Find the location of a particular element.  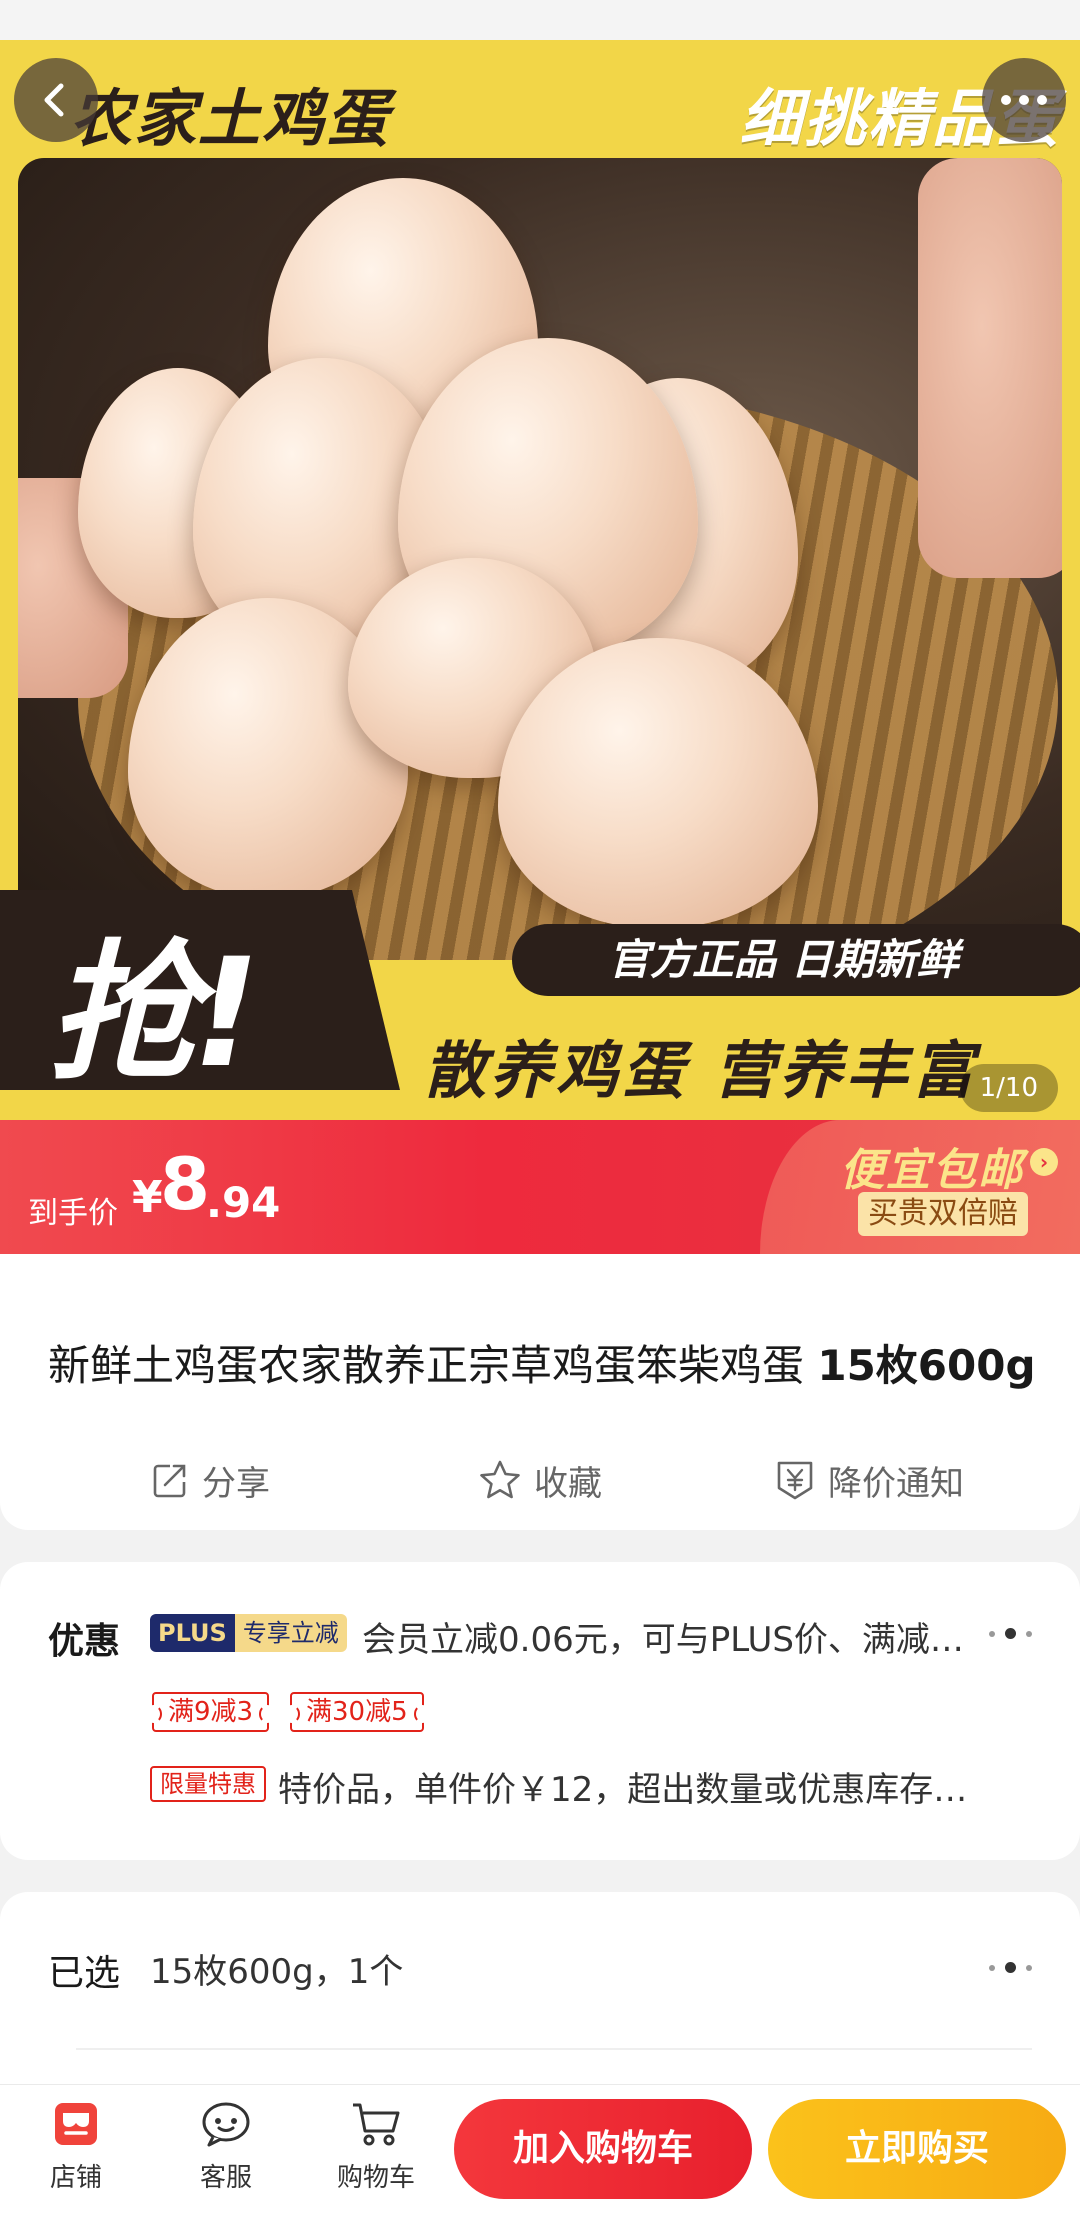

hand-image-right is located at coordinates (990, 368).